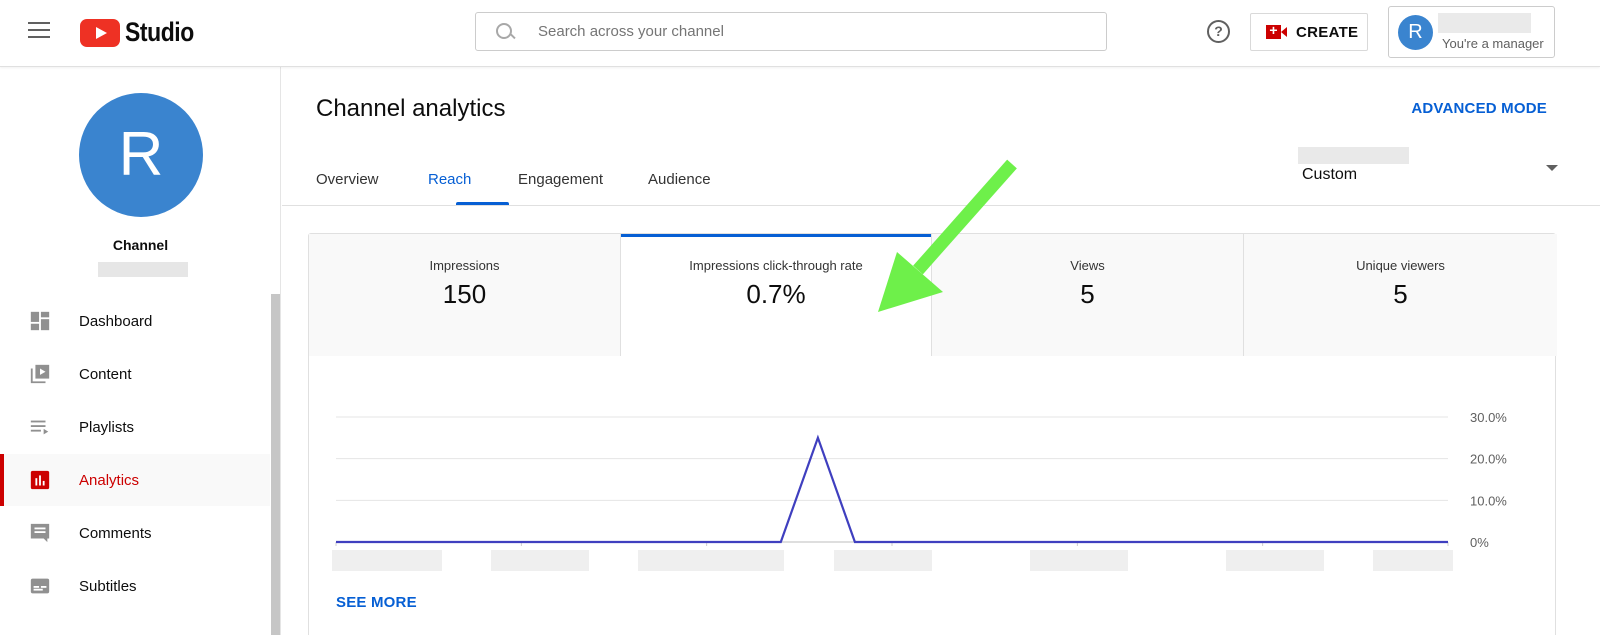  I want to click on sidebar-item-analytics: Analytics, so click(135, 480).